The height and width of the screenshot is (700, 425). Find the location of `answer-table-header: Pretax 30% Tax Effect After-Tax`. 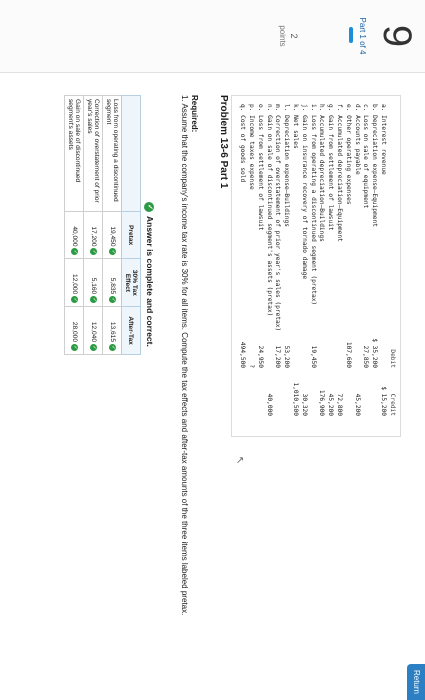

answer-table-header: Pretax 30% Tax Effect After-Tax is located at coordinates (131, 225).